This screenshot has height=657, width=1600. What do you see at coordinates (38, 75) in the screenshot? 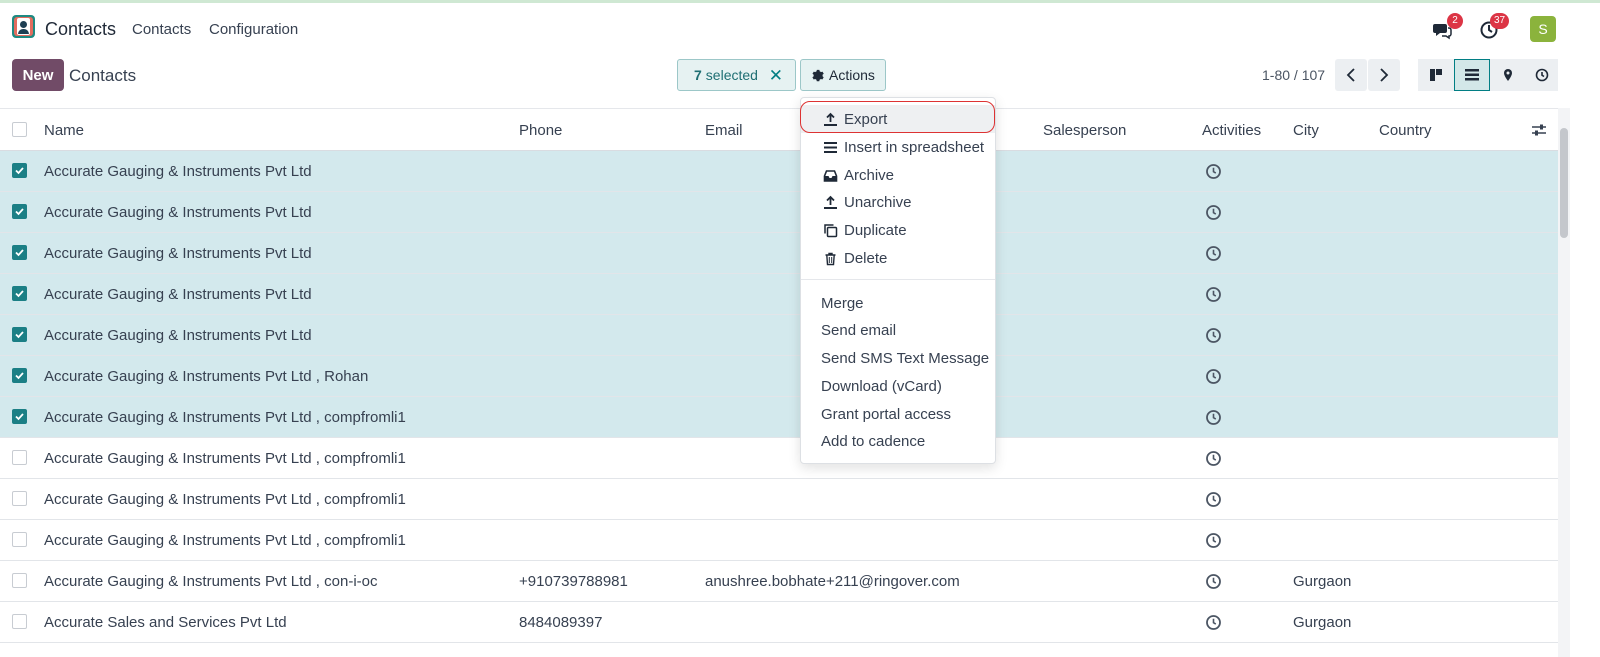
I see `new-button: New` at bounding box center [38, 75].